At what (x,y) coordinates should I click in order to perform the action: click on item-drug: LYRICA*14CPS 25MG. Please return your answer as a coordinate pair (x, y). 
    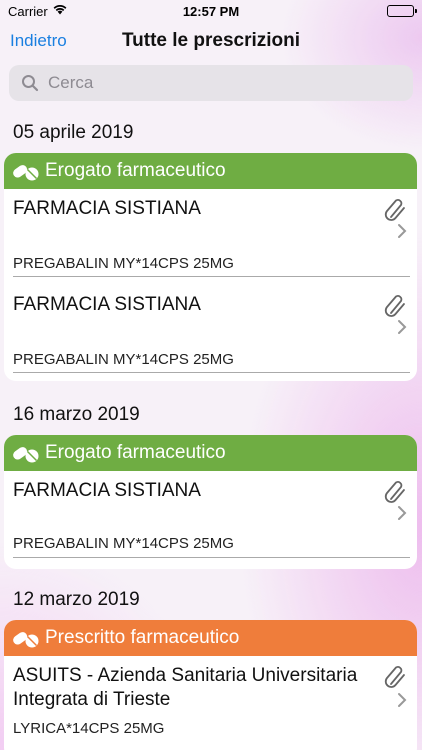
    Looking at the image, I should click on (89, 728).